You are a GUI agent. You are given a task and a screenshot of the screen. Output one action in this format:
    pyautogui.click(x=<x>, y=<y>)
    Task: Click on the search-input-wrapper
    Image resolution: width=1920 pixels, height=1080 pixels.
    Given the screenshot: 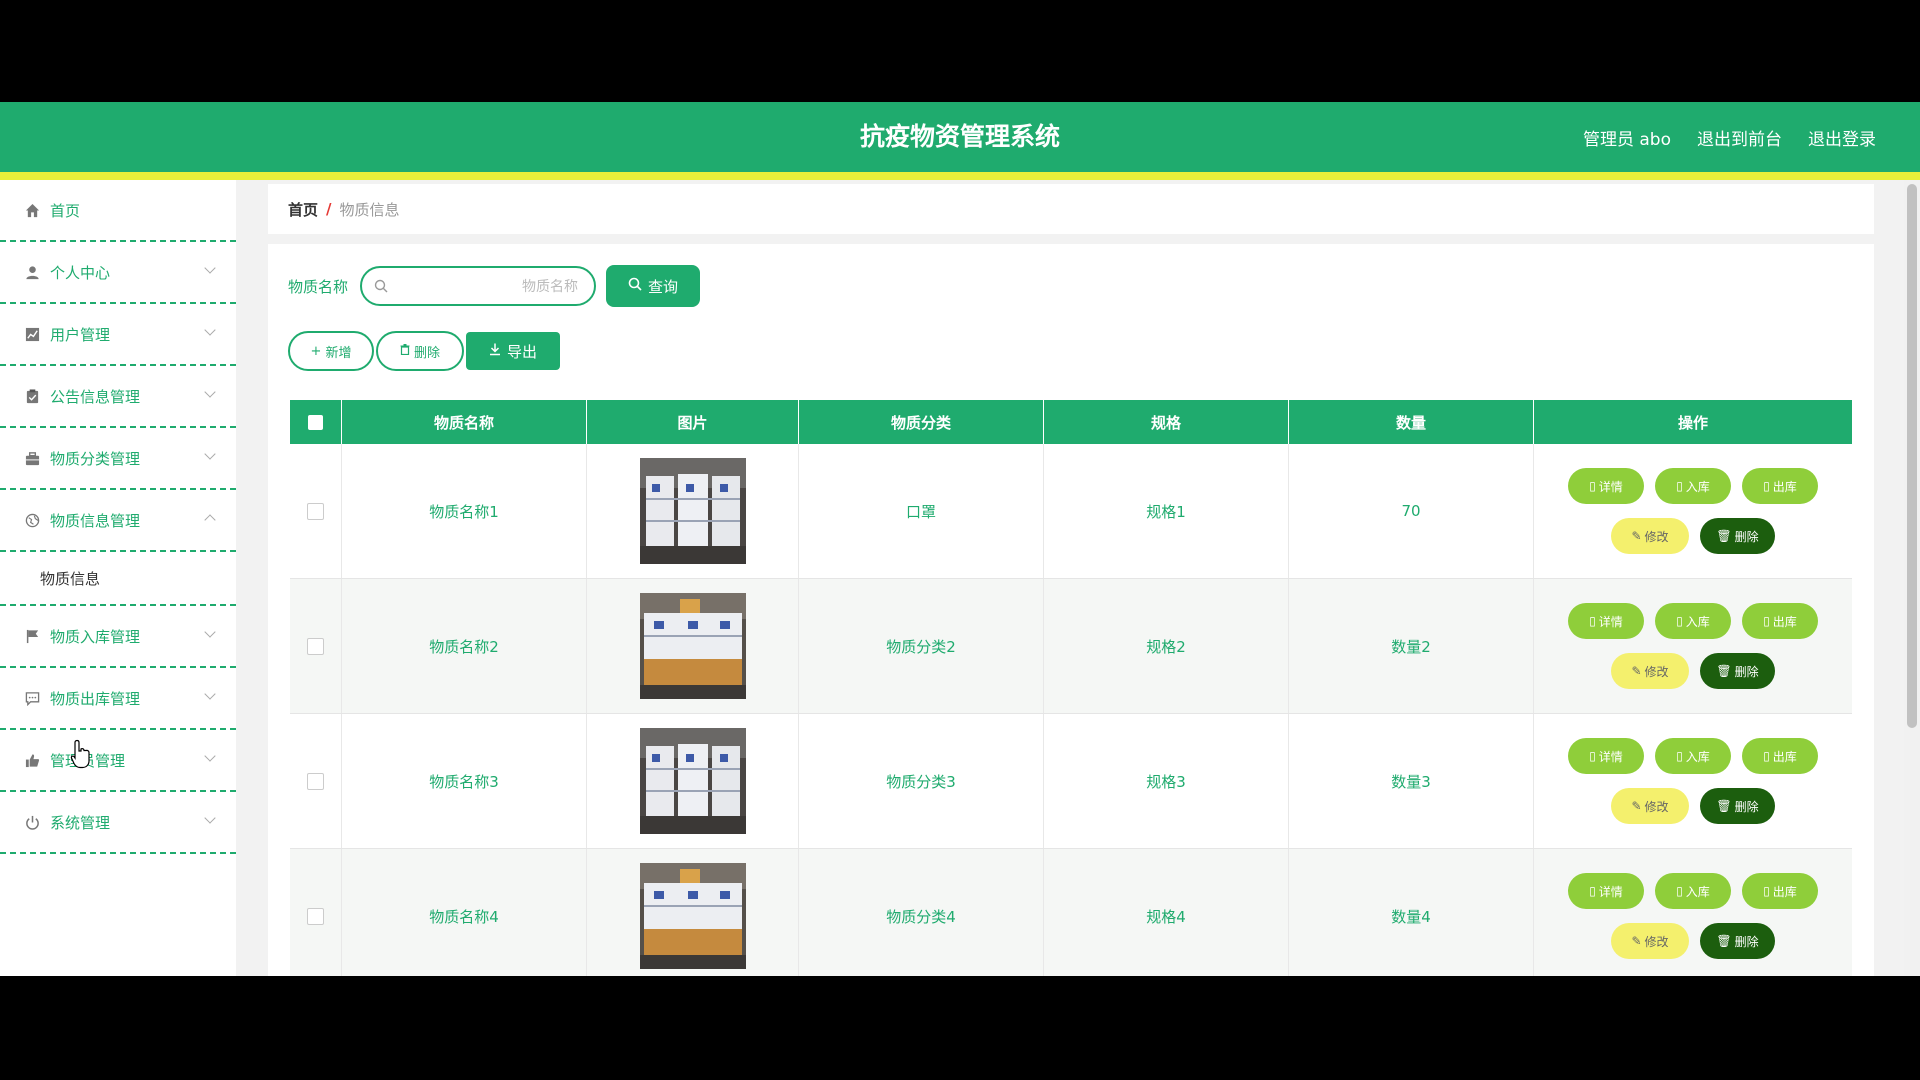 What is the action you would take?
    pyautogui.click(x=478, y=286)
    